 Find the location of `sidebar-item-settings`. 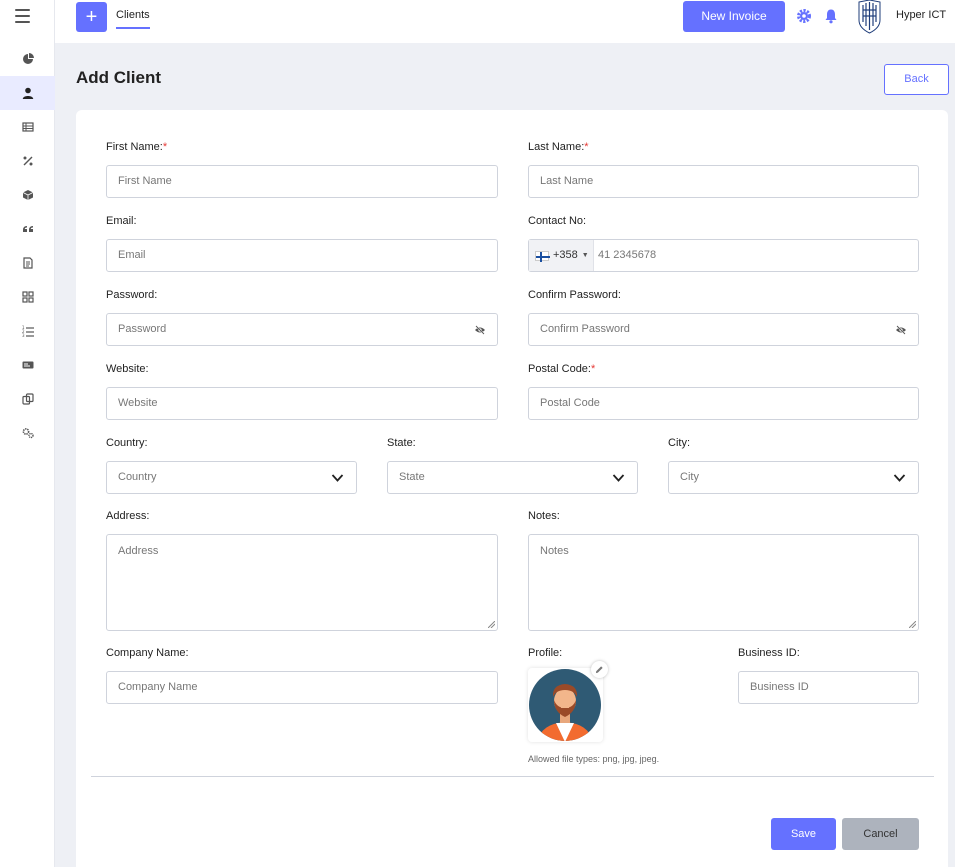

sidebar-item-settings is located at coordinates (27, 433).